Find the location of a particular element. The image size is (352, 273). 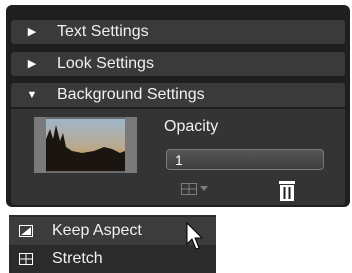

chevron-down-icon is located at coordinates (204, 188).